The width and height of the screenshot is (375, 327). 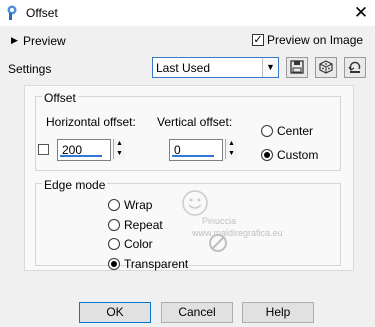 I want to click on horizontal-offset-input: 200, so click(x=84, y=150).